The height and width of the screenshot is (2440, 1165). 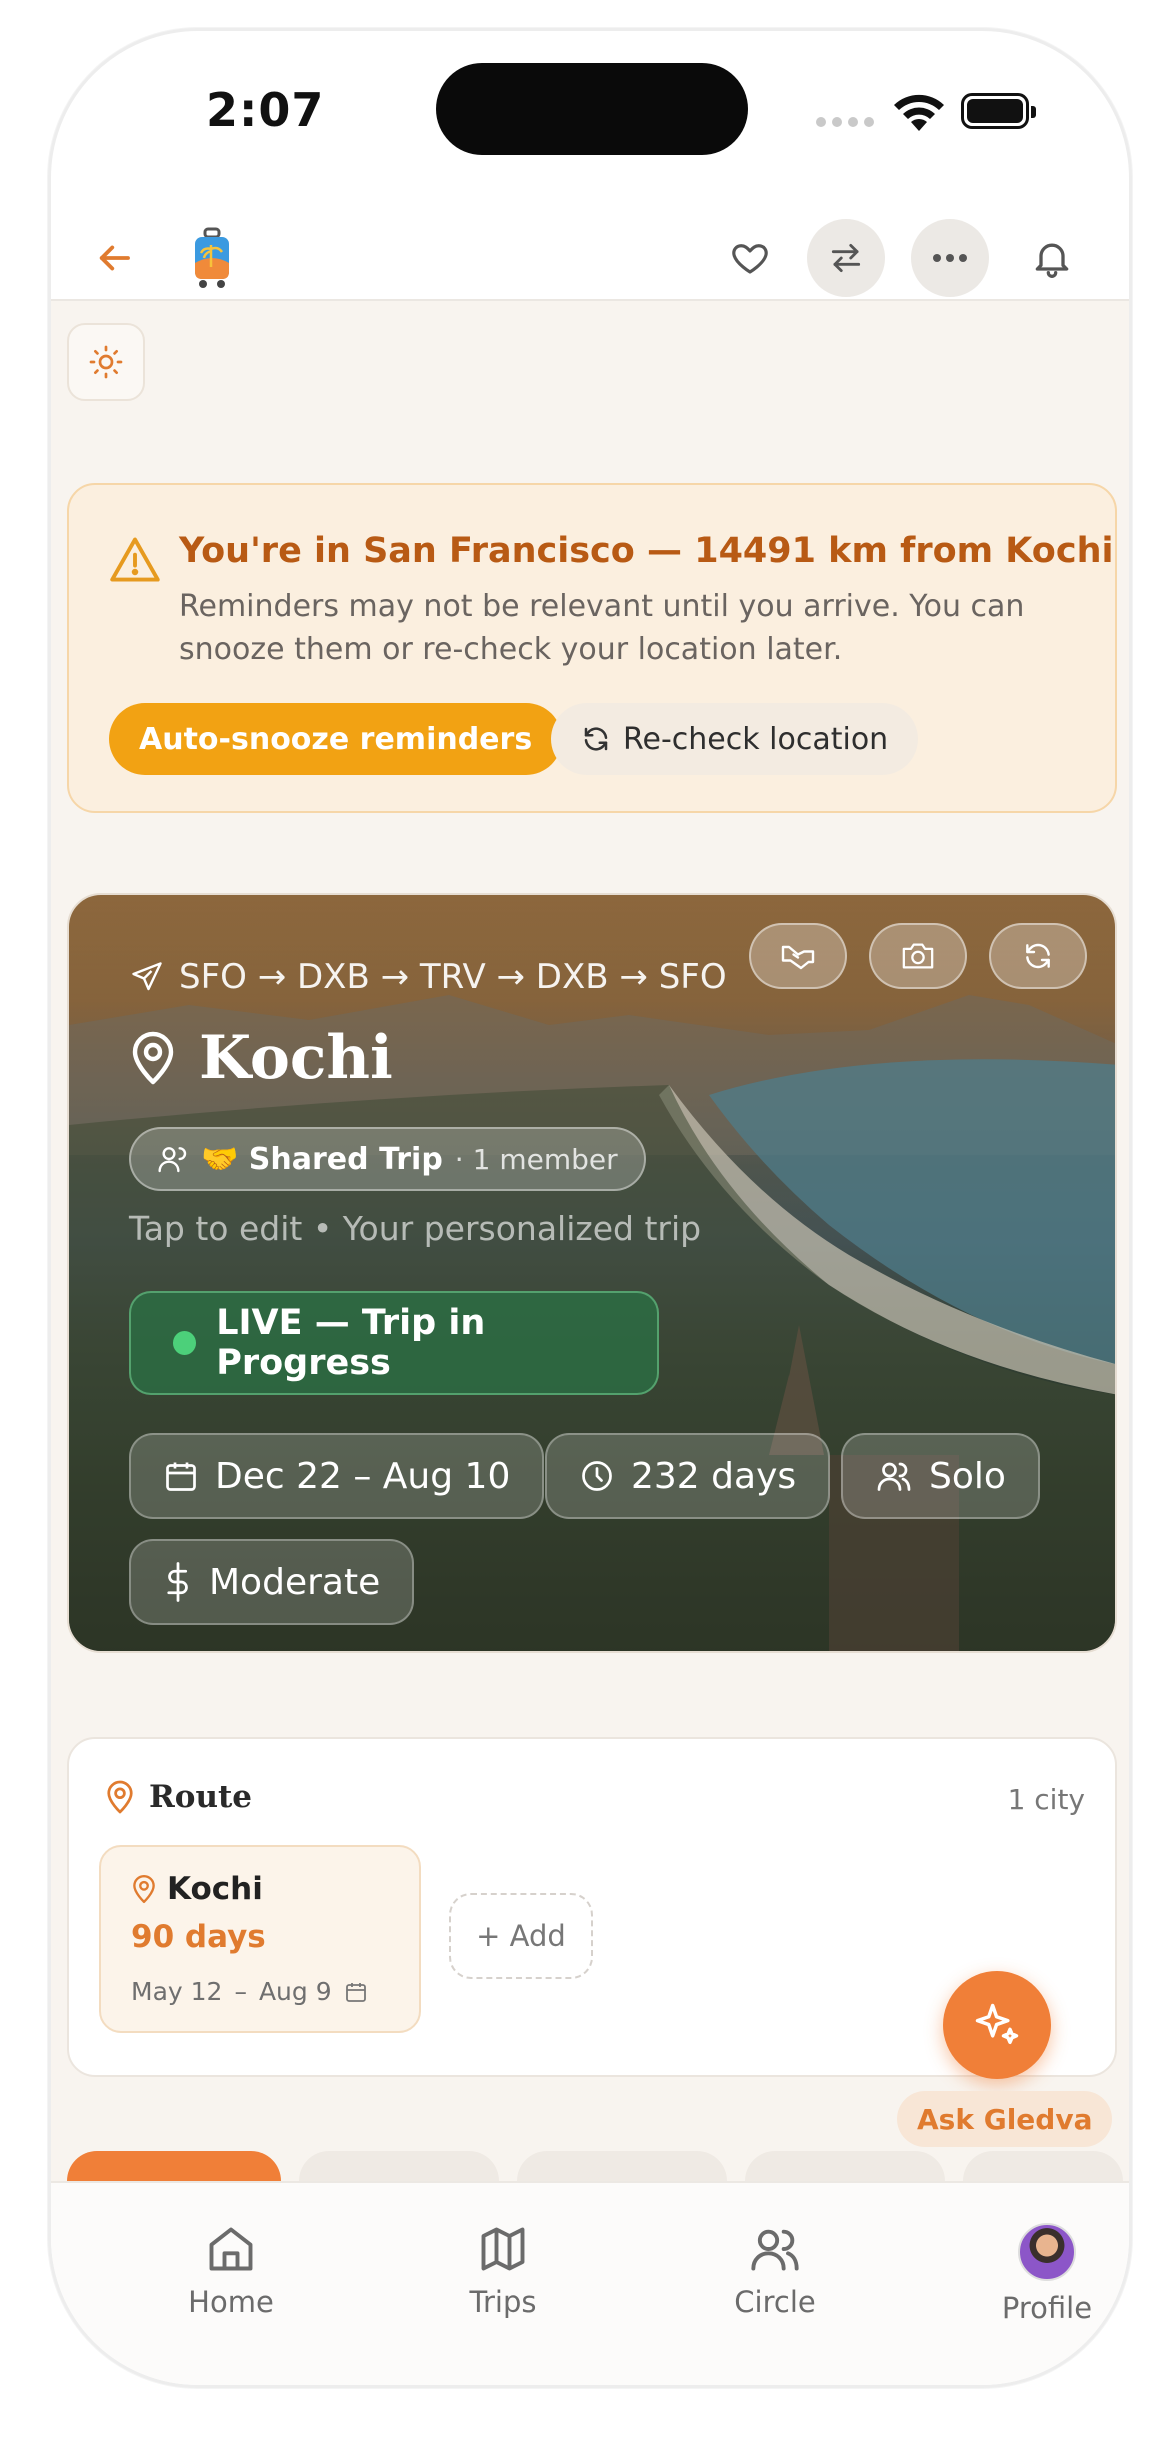 What do you see at coordinates (590, 241) in the screenshot?
I see `top-header` at bounding box center [590, 241].